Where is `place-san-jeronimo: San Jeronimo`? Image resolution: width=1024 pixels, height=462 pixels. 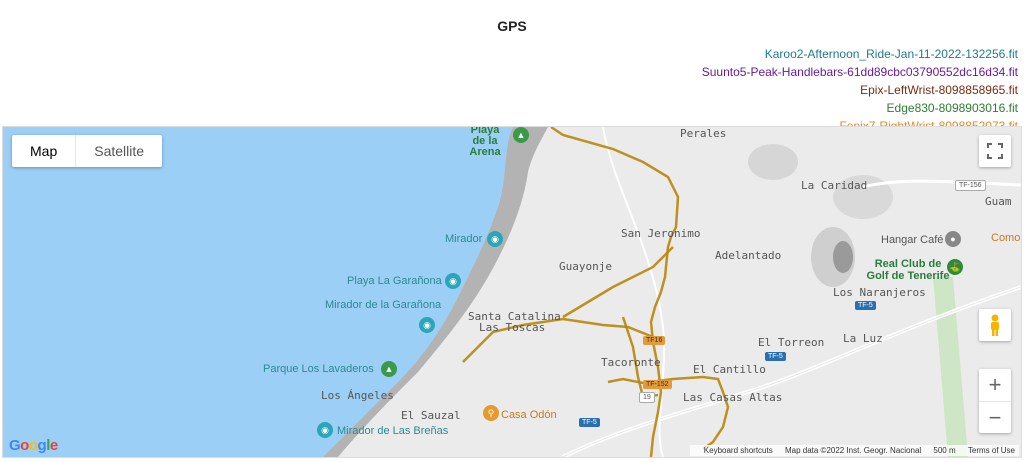
place-san-jeronimo: San Jeronimo is located at coordinates (661, 233).